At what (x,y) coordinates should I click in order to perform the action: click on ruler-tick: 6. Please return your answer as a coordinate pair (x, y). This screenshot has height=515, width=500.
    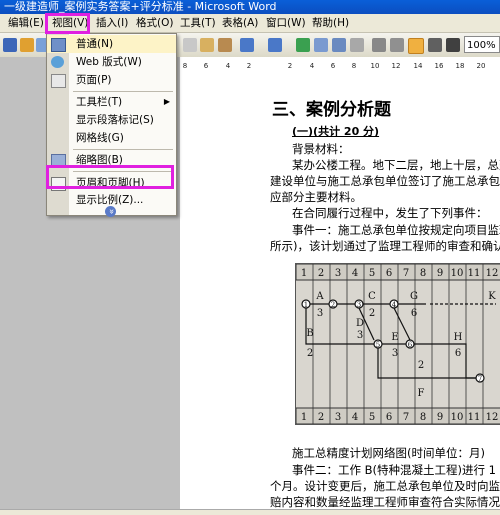
    Looking at the image, I should click on (333, 66).